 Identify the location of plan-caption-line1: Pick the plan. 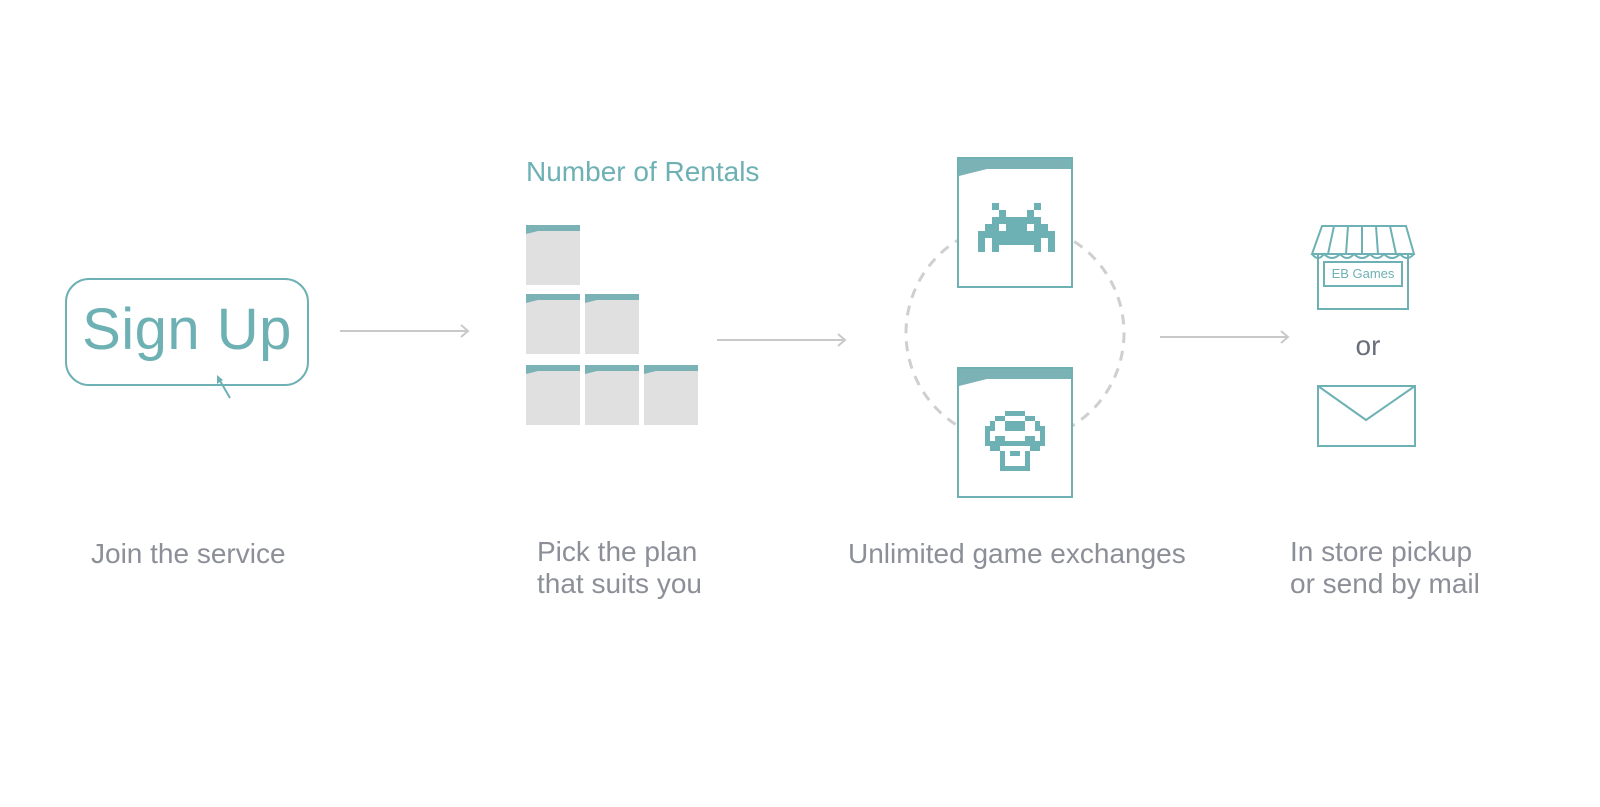
(617, 551).